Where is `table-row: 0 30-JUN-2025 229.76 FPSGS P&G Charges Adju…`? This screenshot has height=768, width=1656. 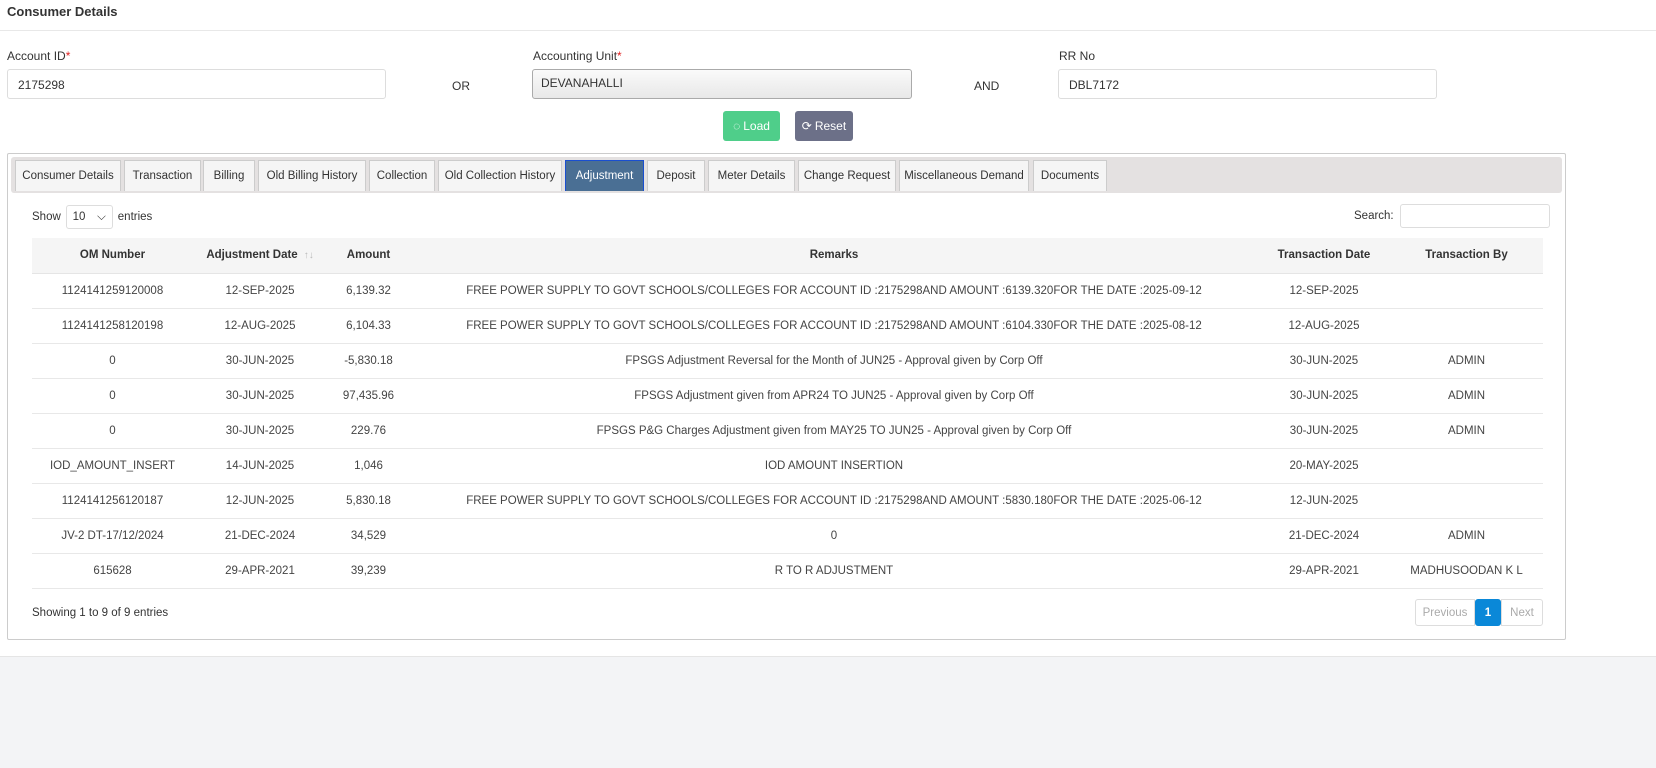 table-row: 0 30-JUN-2025 229.76 FPSGS P&G Charges Adju… is located at coordinates (787, 431).